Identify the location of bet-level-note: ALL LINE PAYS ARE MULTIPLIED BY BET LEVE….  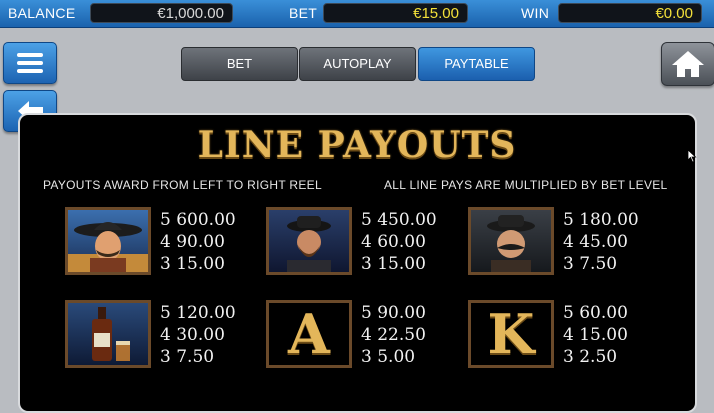
(526, 185).